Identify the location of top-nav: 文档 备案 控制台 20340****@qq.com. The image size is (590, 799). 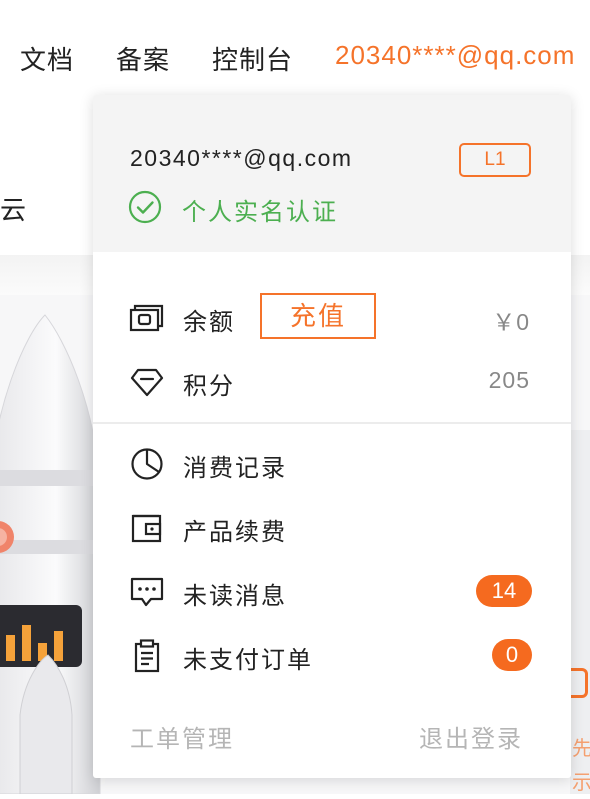
(295, 55).